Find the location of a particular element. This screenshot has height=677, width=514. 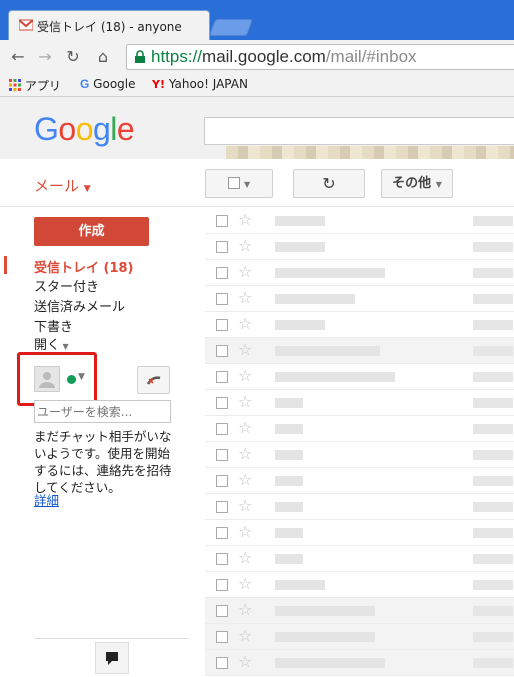

mail-search-input is located at coordinates (359, 131).